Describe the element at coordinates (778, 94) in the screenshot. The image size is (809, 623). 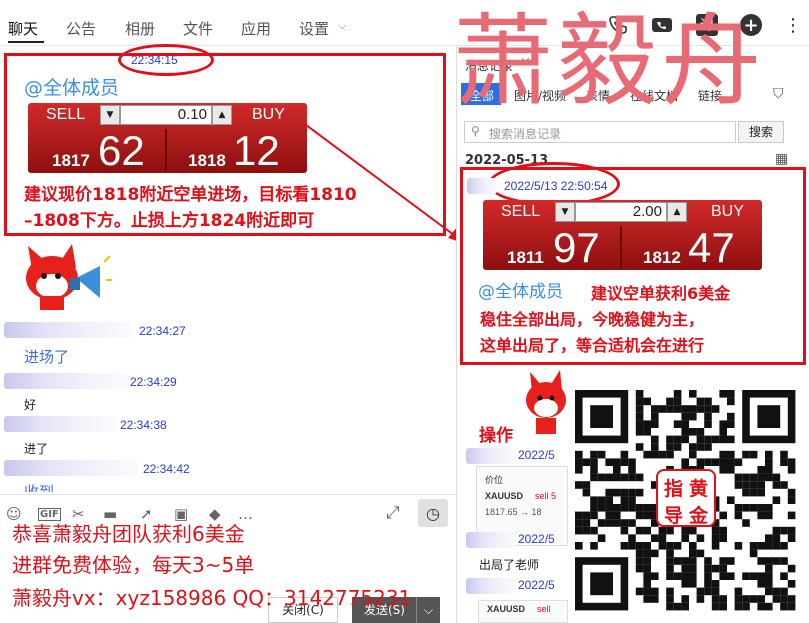
I see `filter-icon: ⛉` at that location.